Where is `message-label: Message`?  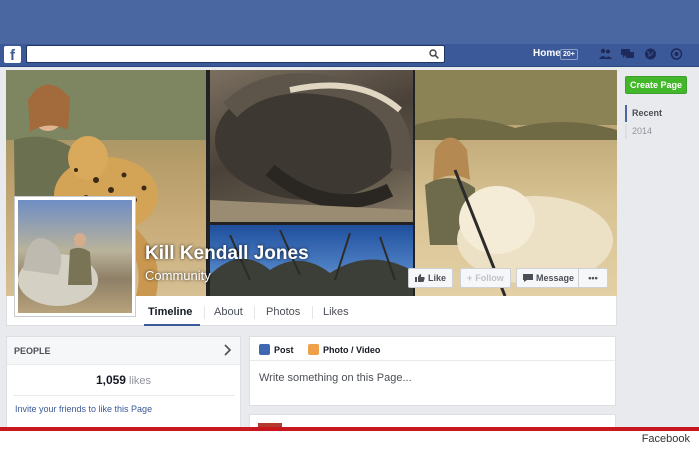 message-label: Message is located at coordinates (555, 278).